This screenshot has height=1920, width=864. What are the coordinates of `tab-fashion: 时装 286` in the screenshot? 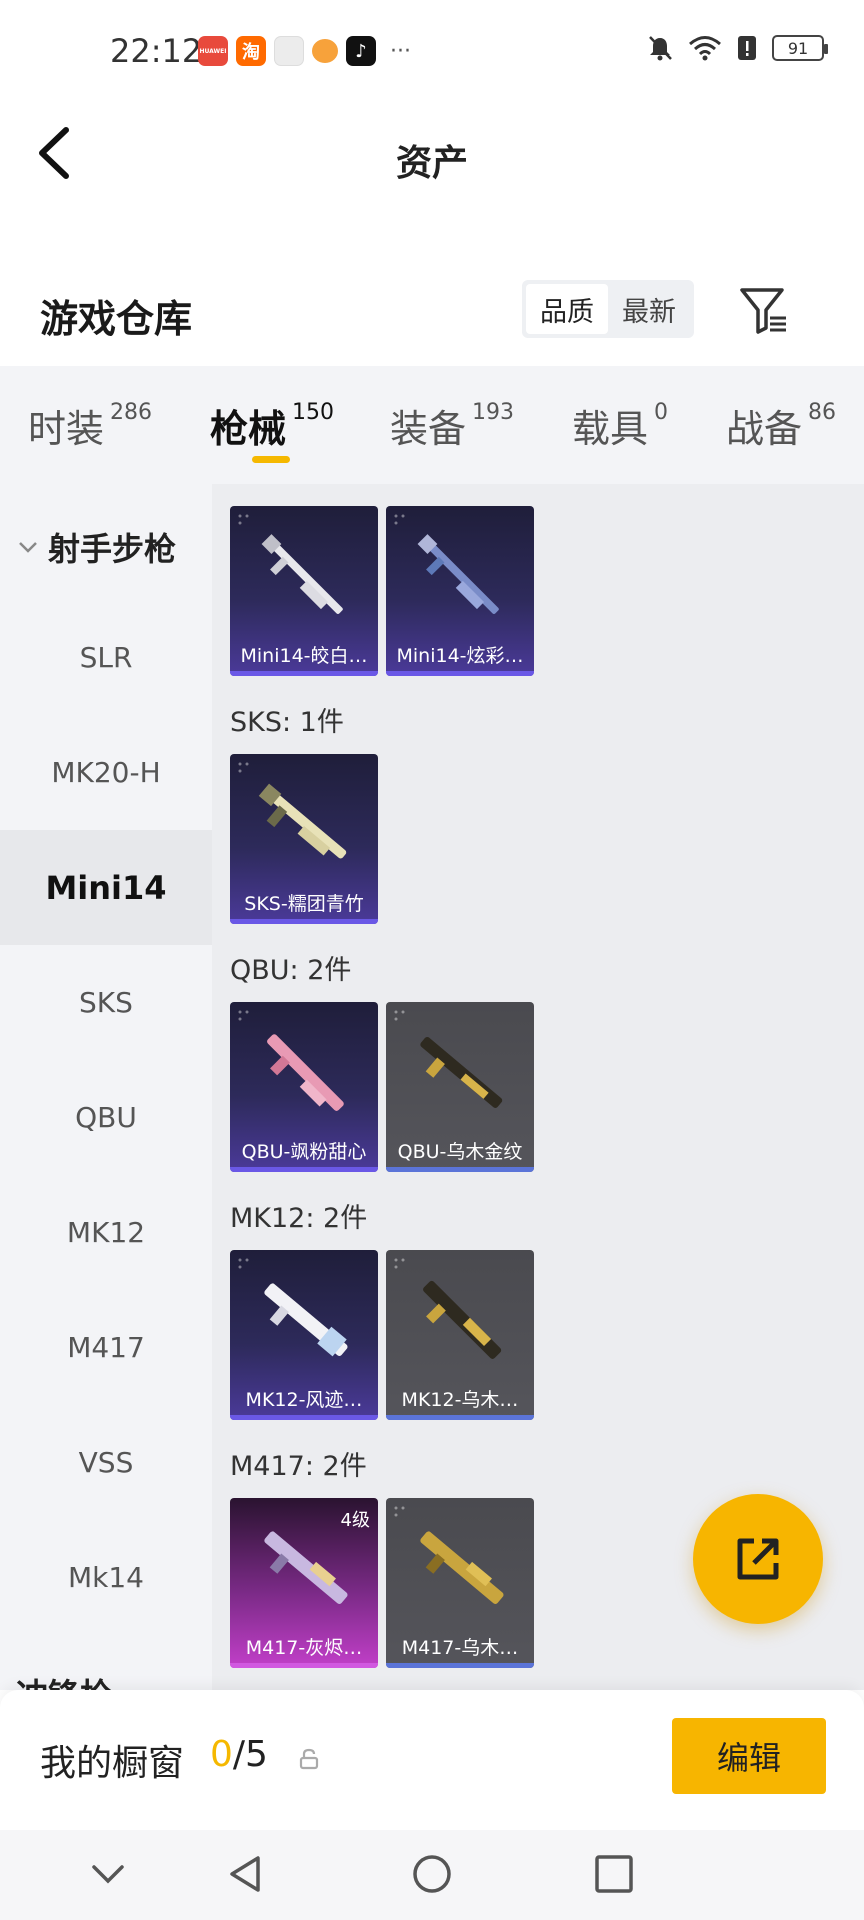 It's located at (90, 425).